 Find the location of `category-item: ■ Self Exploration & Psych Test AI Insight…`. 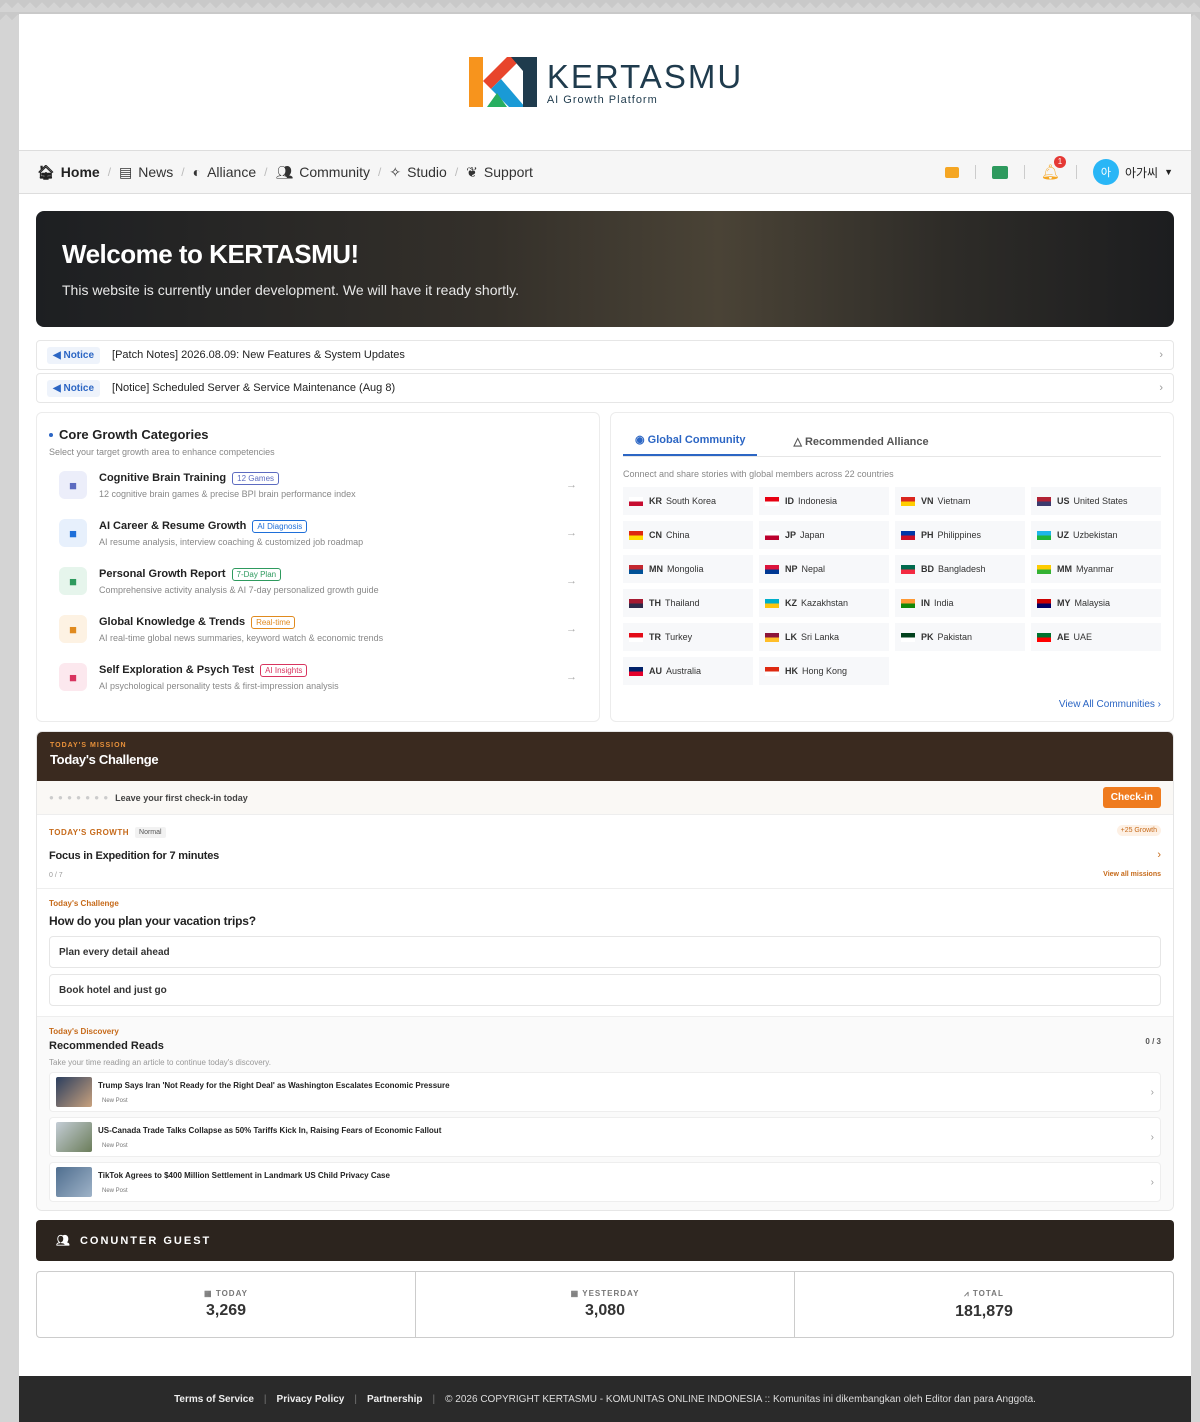

category-item: ■ Self Exploration & Psych Test AI Insight… is located at coordinates (318, 677).